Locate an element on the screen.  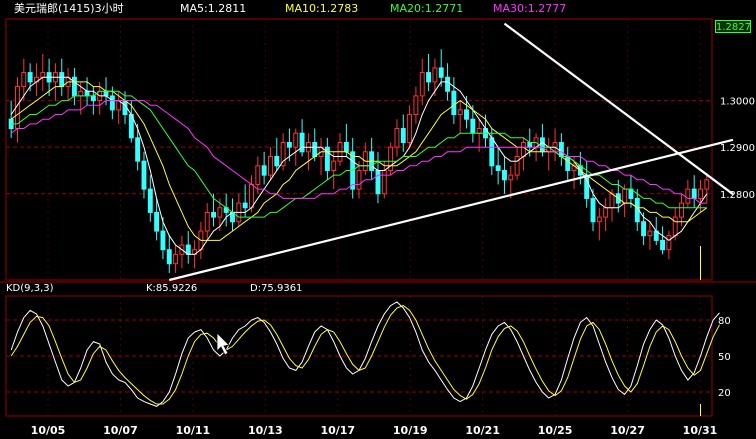
x-tick-label: 10/25 is located at coordinates (555, 430).